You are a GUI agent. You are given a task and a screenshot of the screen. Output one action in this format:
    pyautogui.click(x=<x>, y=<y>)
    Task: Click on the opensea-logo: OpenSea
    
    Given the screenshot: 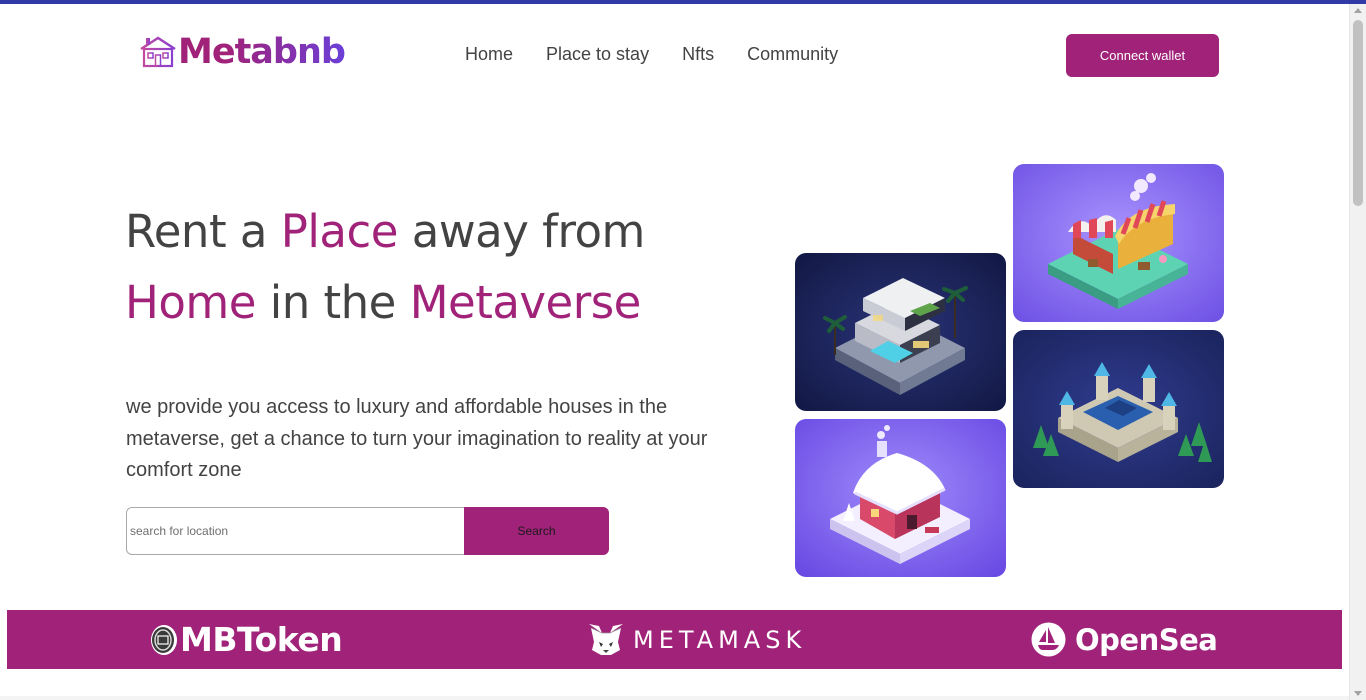 What is the action you would take?
    pyautogui.click(x=1124, y=639)
    